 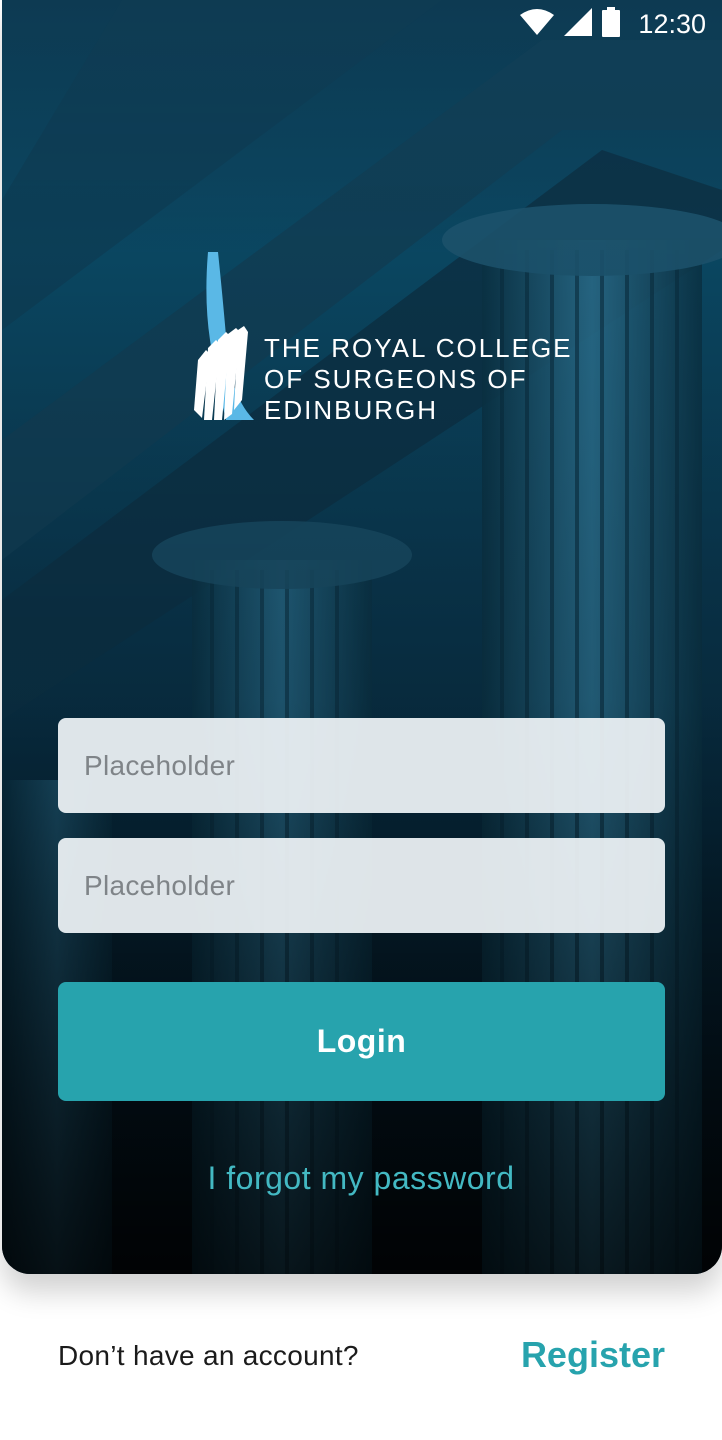 What do you see at coordinates (537, 24) in the screenshot?
I see `wifi-icon` at bounding box center [537, 24].